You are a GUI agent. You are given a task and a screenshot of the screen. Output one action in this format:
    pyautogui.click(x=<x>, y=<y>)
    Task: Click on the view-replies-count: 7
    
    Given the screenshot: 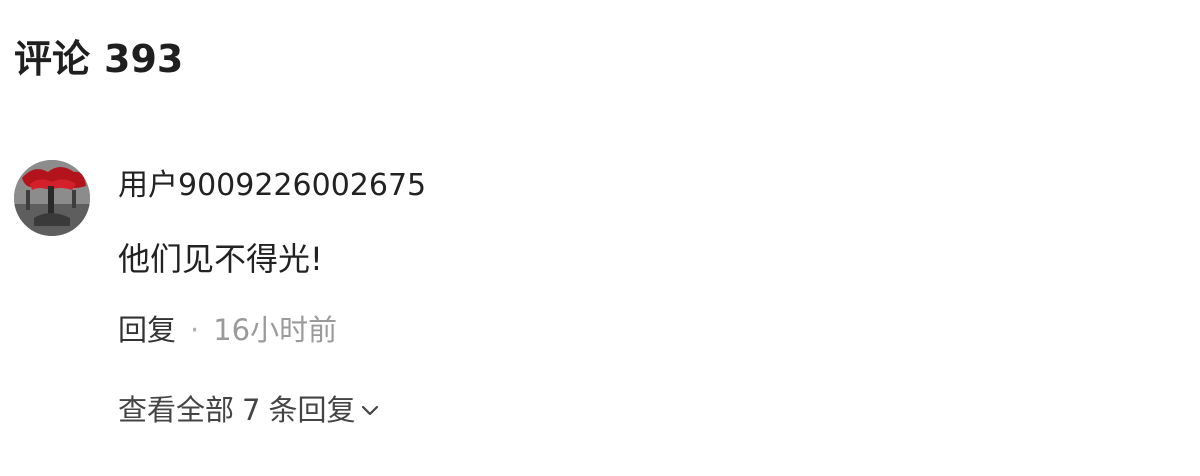 What is the action you would take?
    pyautogui.click(x=251, y=410)
    